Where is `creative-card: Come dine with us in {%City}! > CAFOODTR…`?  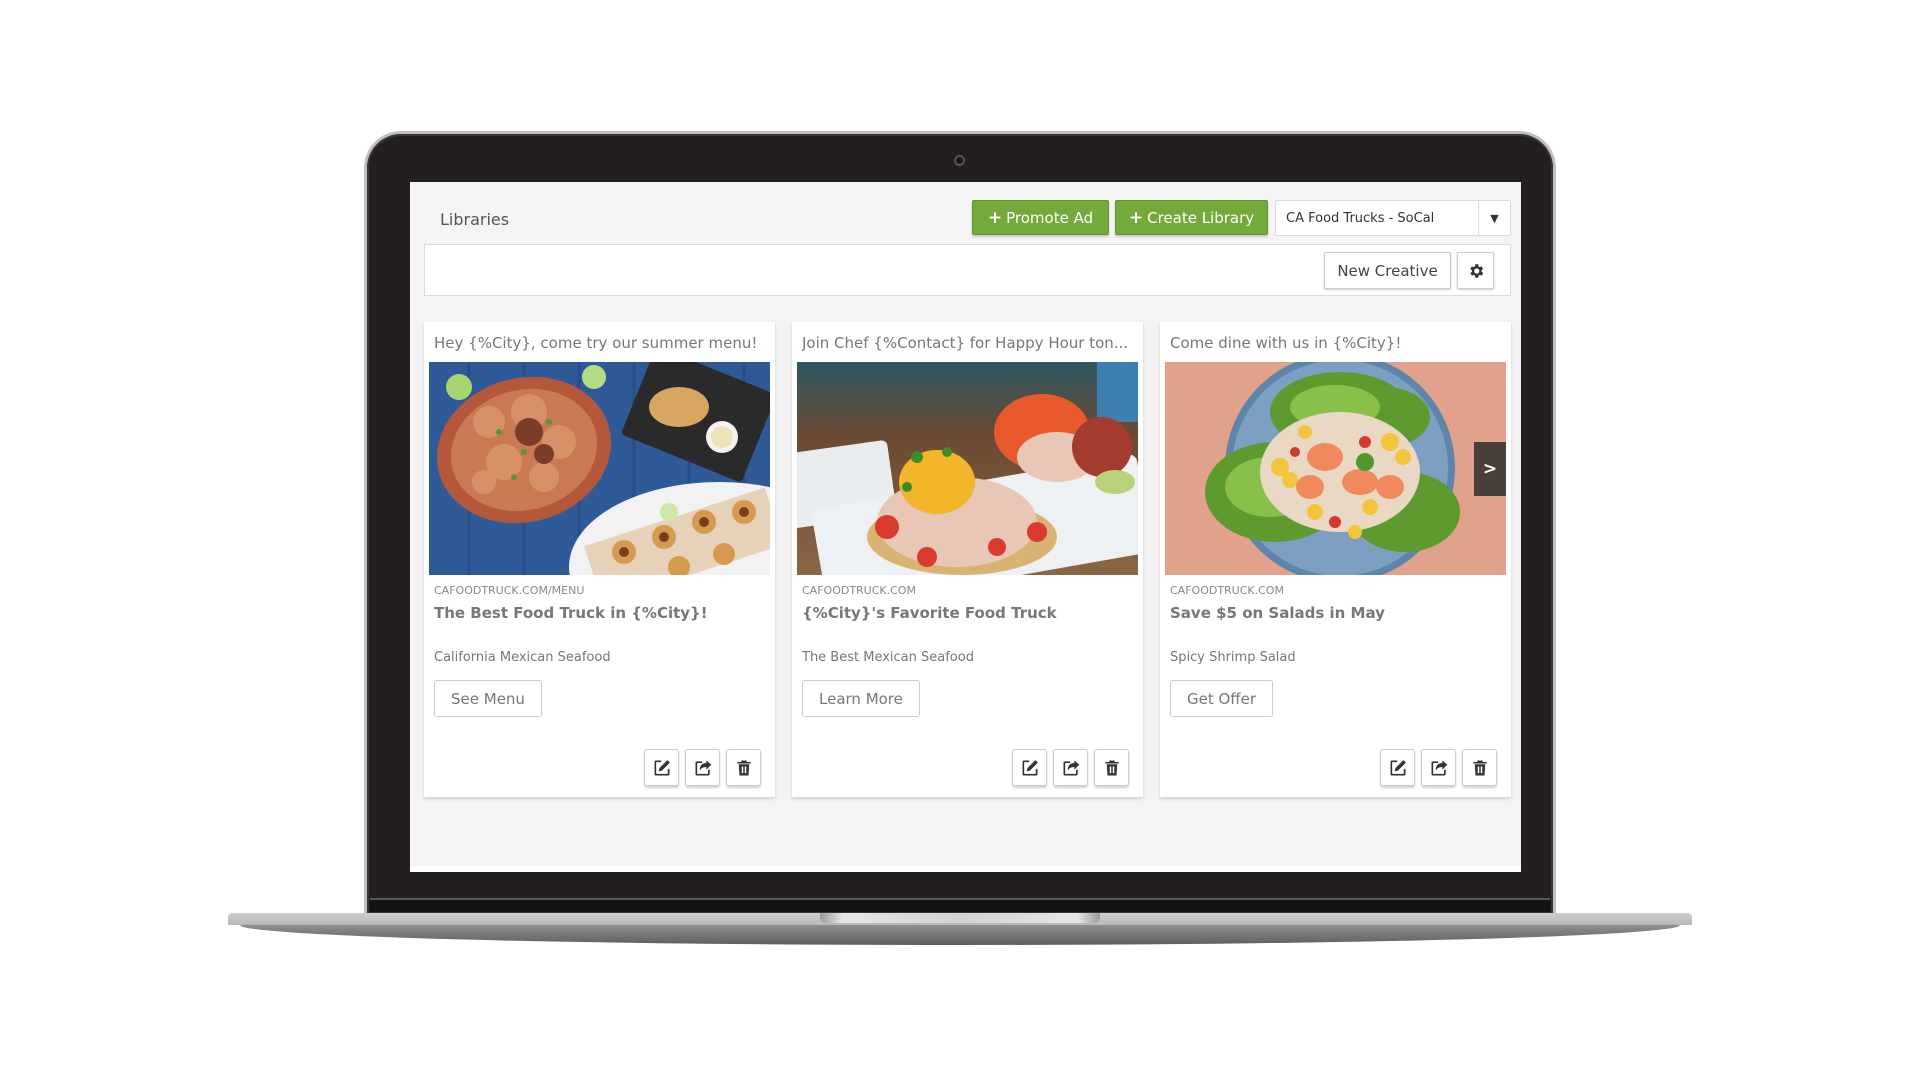 creative-card: Come dine with us in {%City}! > CAFOODTR… is located at coordinates (1335, 559).